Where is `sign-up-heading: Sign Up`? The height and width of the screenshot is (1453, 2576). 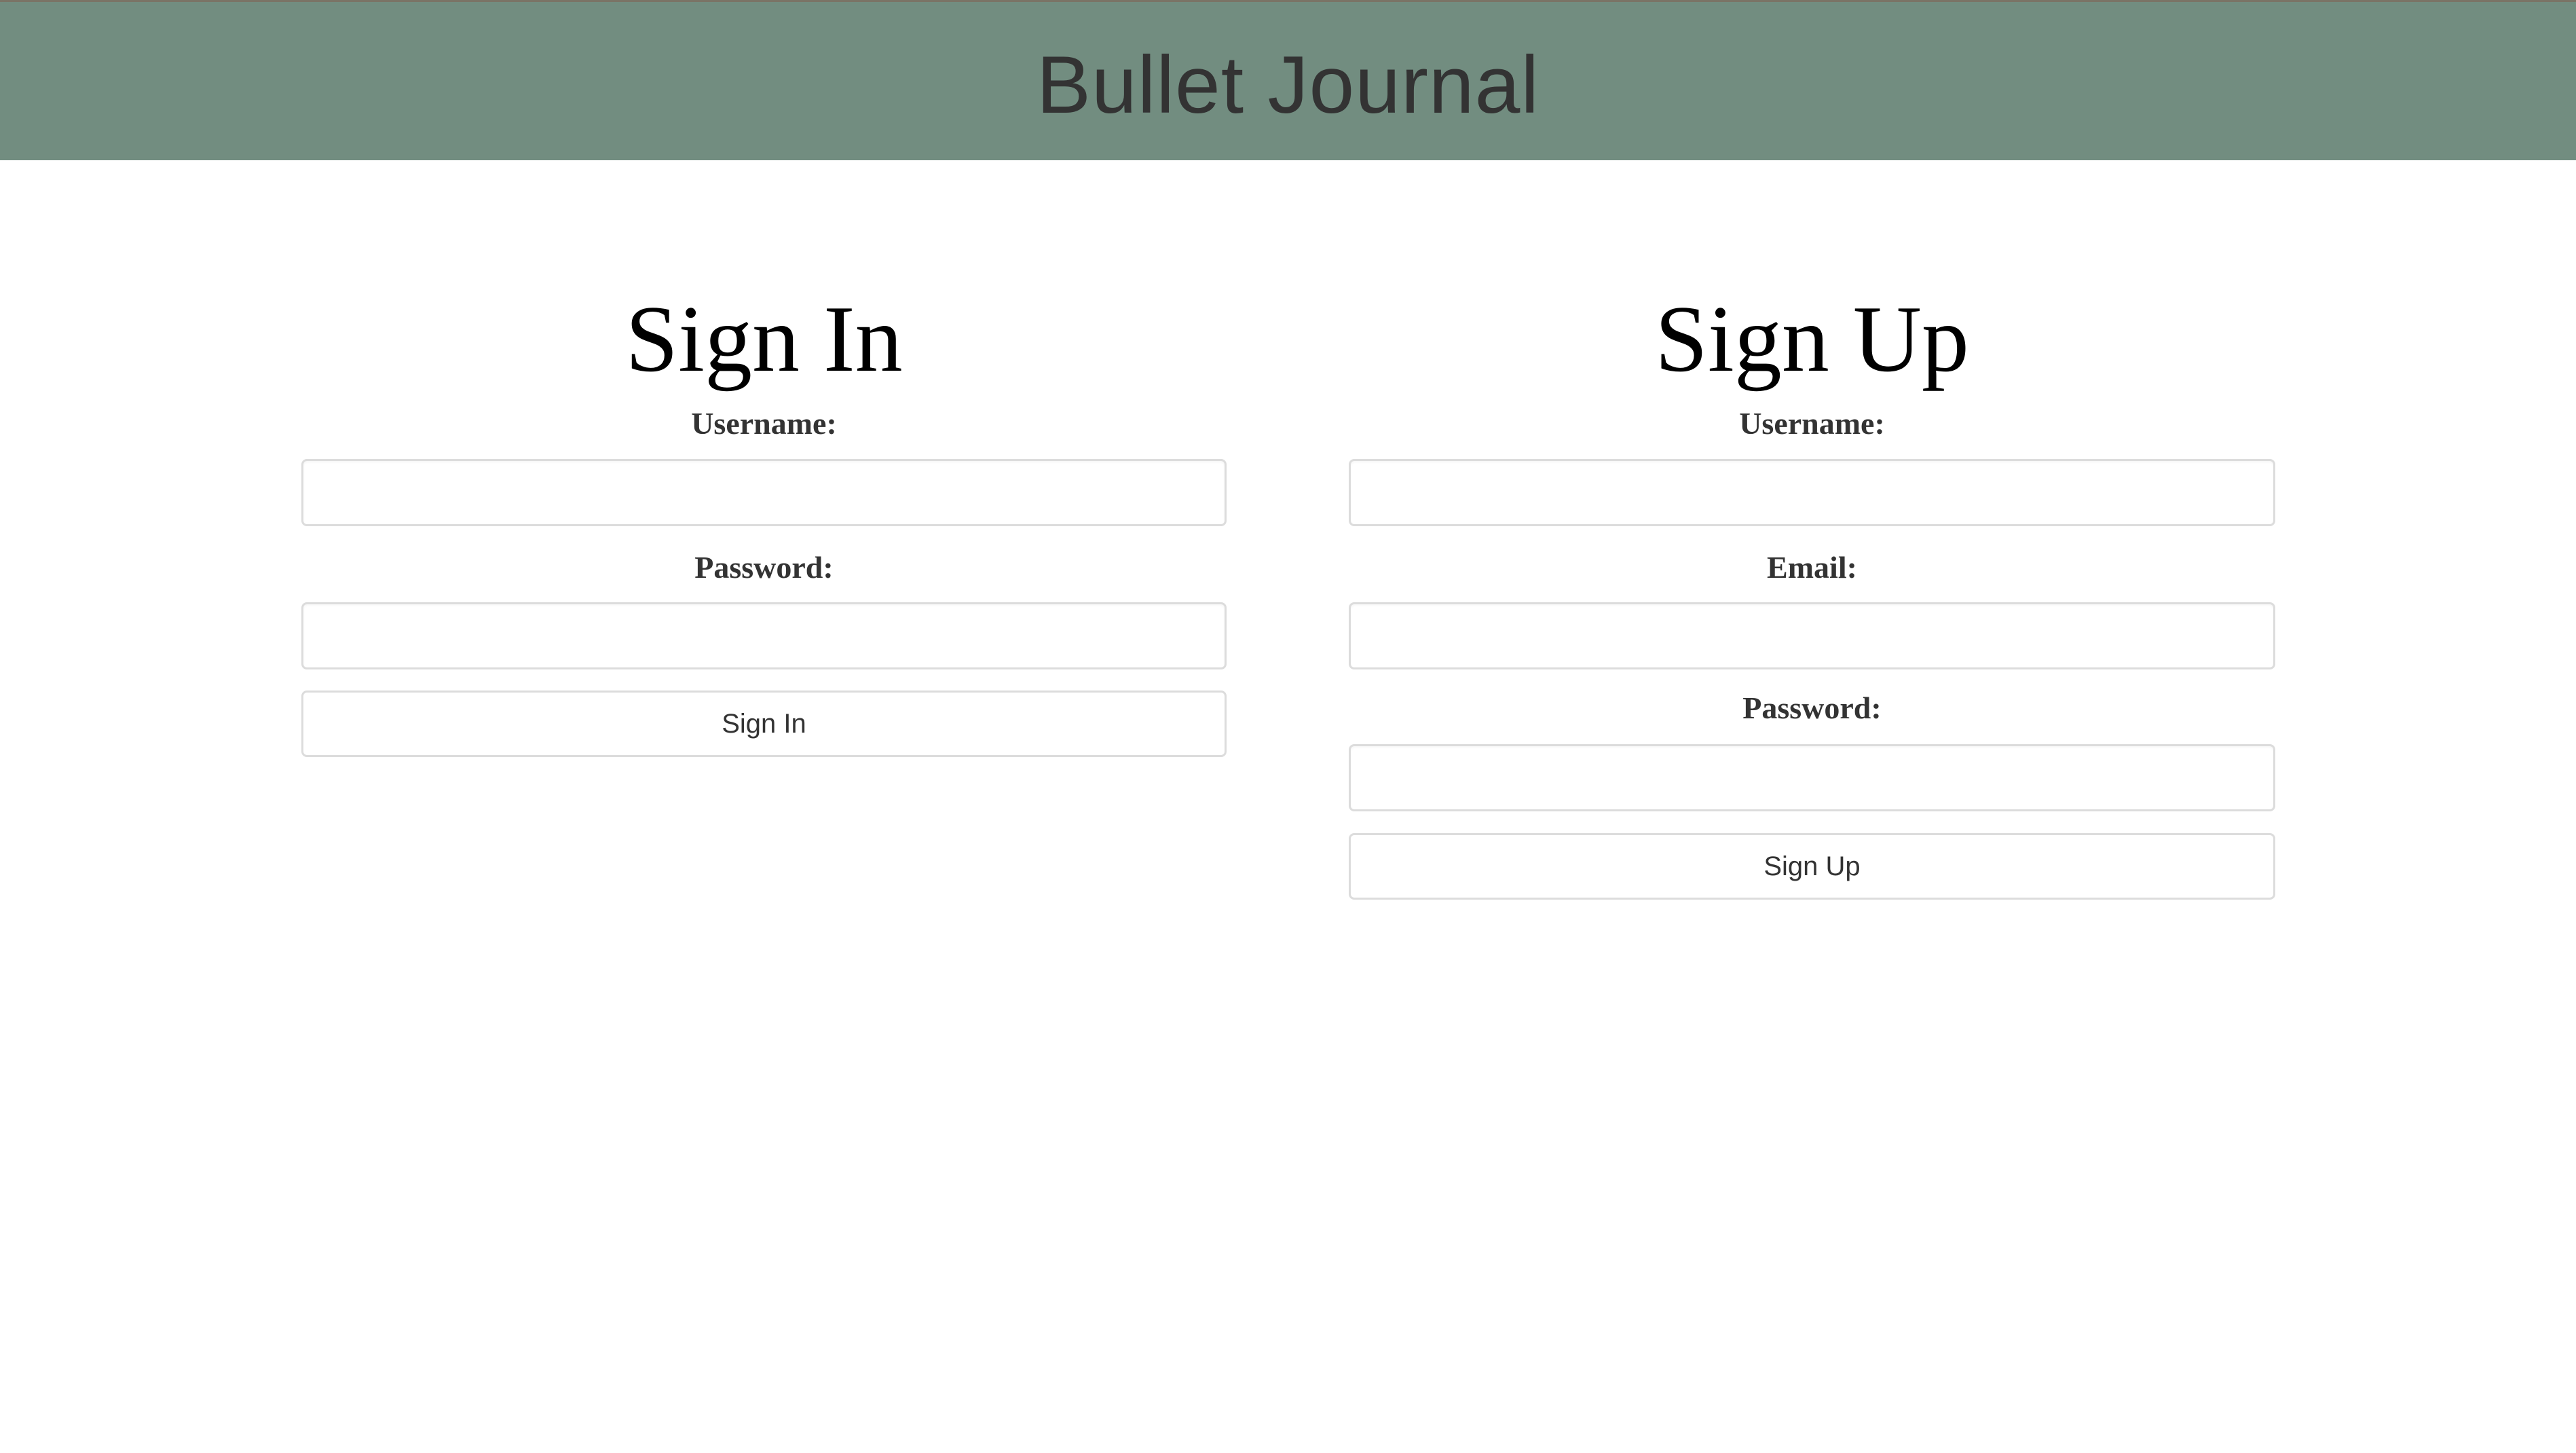 sign-up-heading: Sign Up is located at coordinates (1812, 340).